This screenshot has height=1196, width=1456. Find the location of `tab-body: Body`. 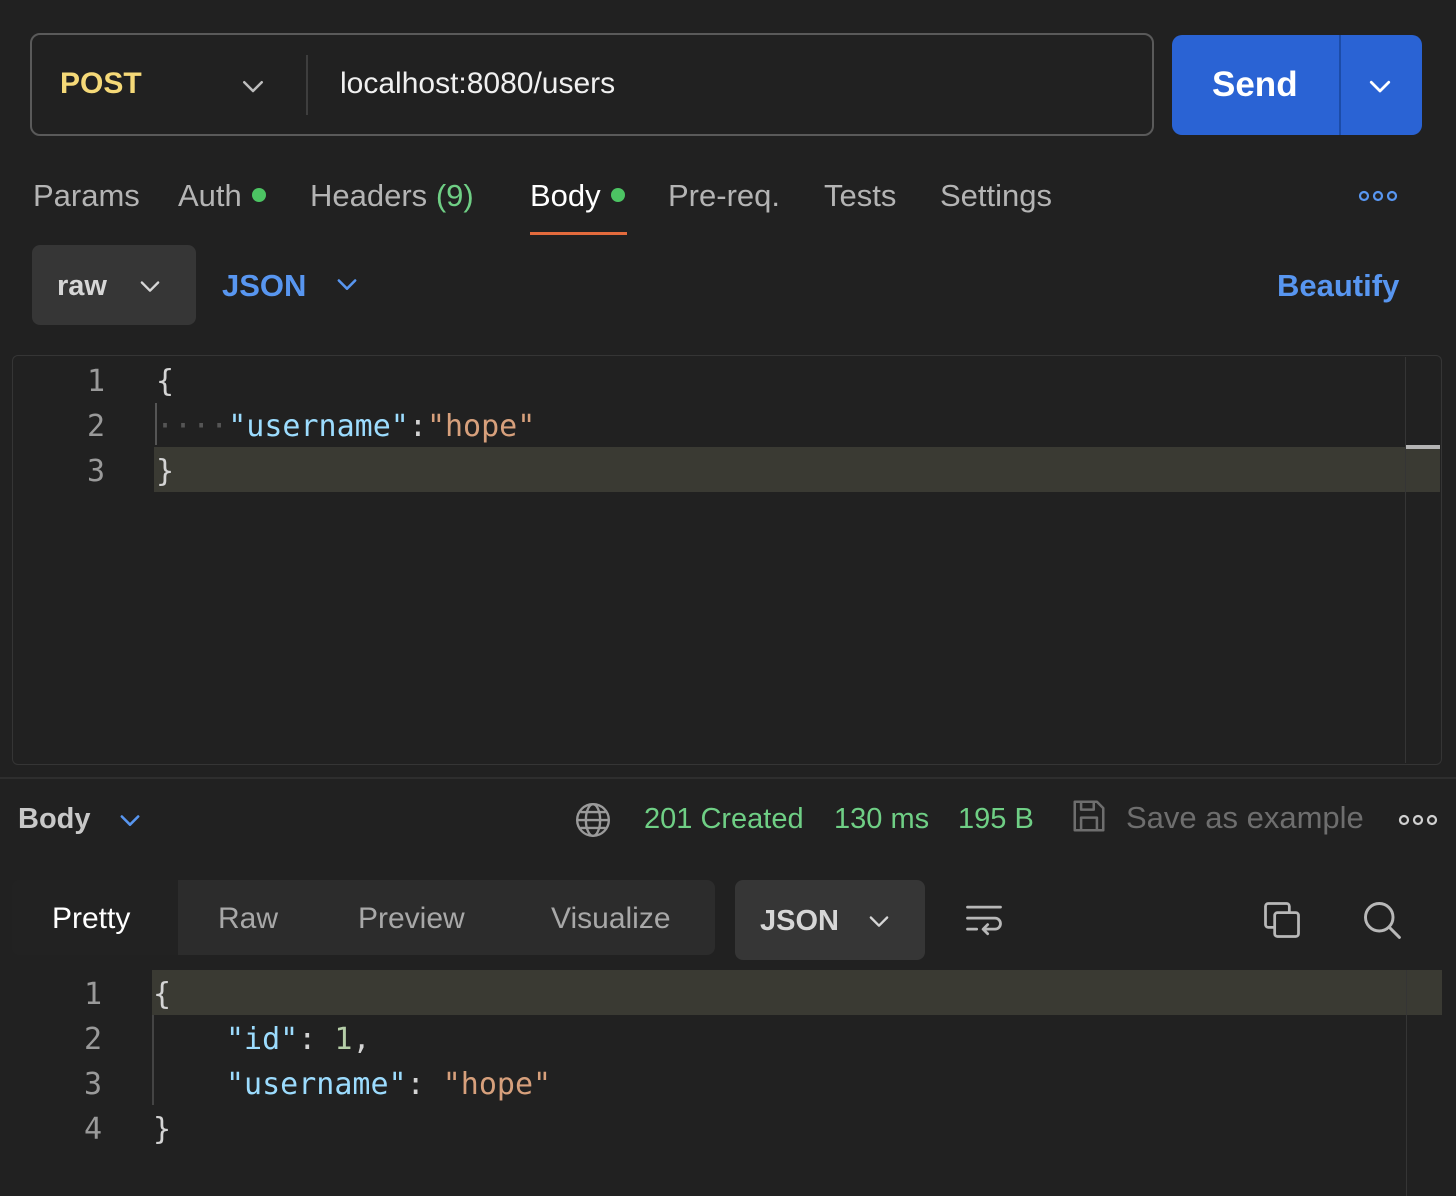

tab-body: Body is located at coordinates (577, 196).